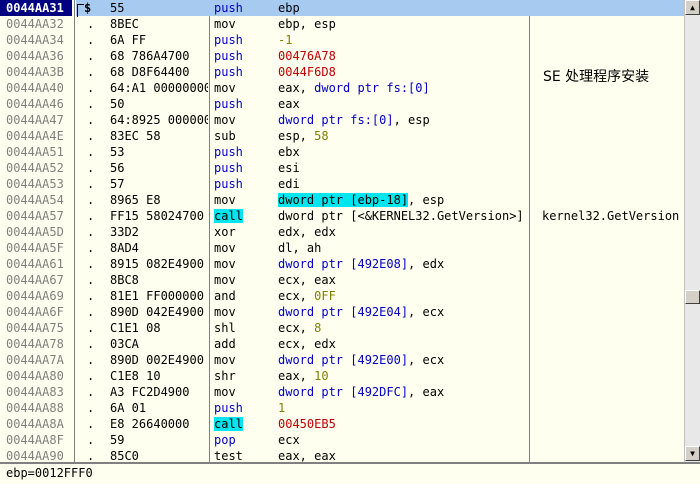  I want to click on disasm-row: 0044AA34. 6A FF push -1, so click(342, 40).